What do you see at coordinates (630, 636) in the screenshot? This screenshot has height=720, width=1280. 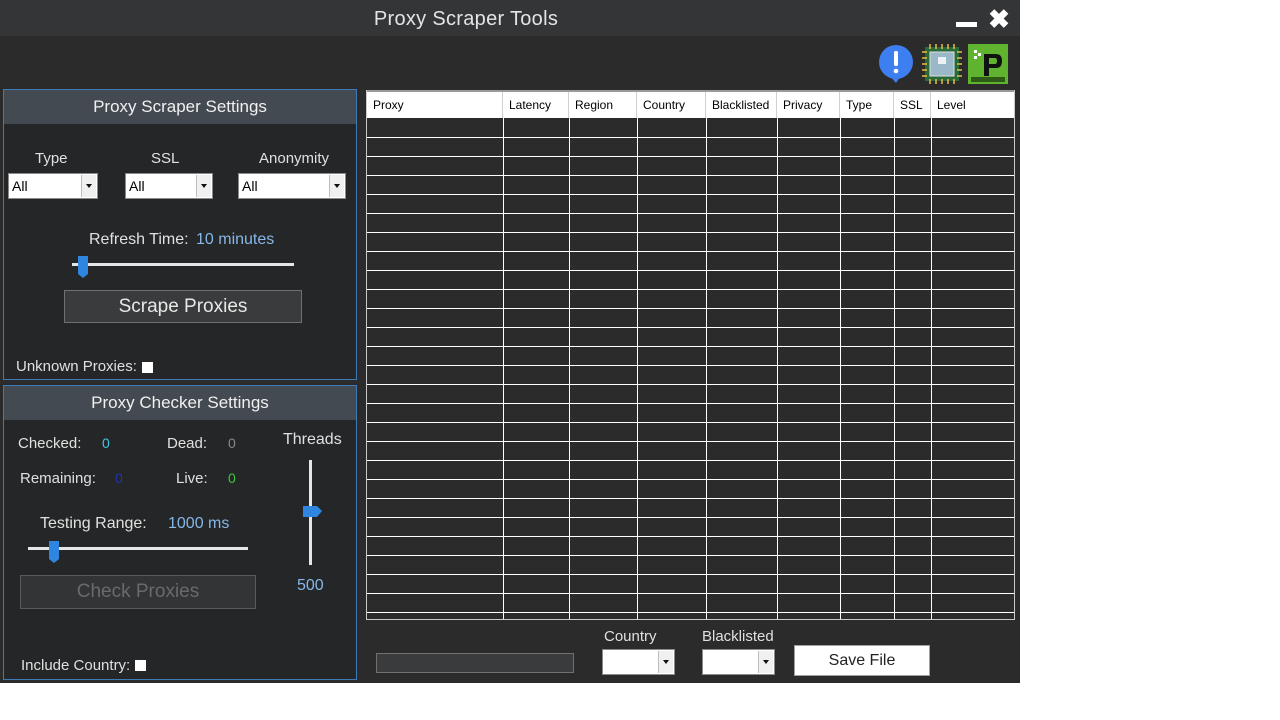 I see `country-filter-label: Country` at bounding box center [630, 636].